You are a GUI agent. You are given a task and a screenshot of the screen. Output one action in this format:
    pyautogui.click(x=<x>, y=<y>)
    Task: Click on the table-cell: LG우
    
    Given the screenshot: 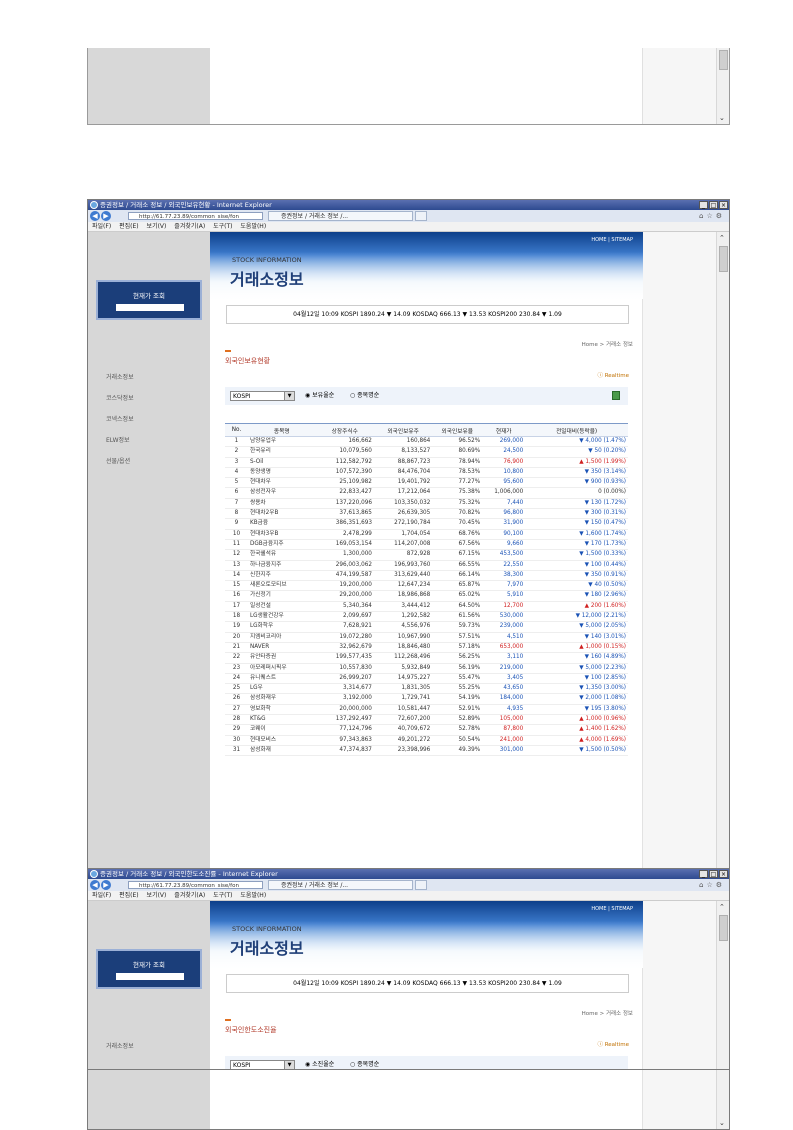 What is the action you would take?
    pyautogui.click(x=281, y=689)
    